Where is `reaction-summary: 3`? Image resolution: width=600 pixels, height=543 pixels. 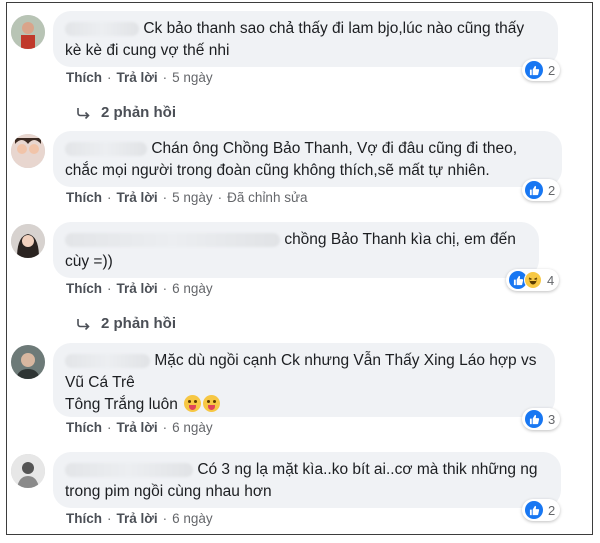
reaction-summary: 3 is located at coordinates (541, 419).